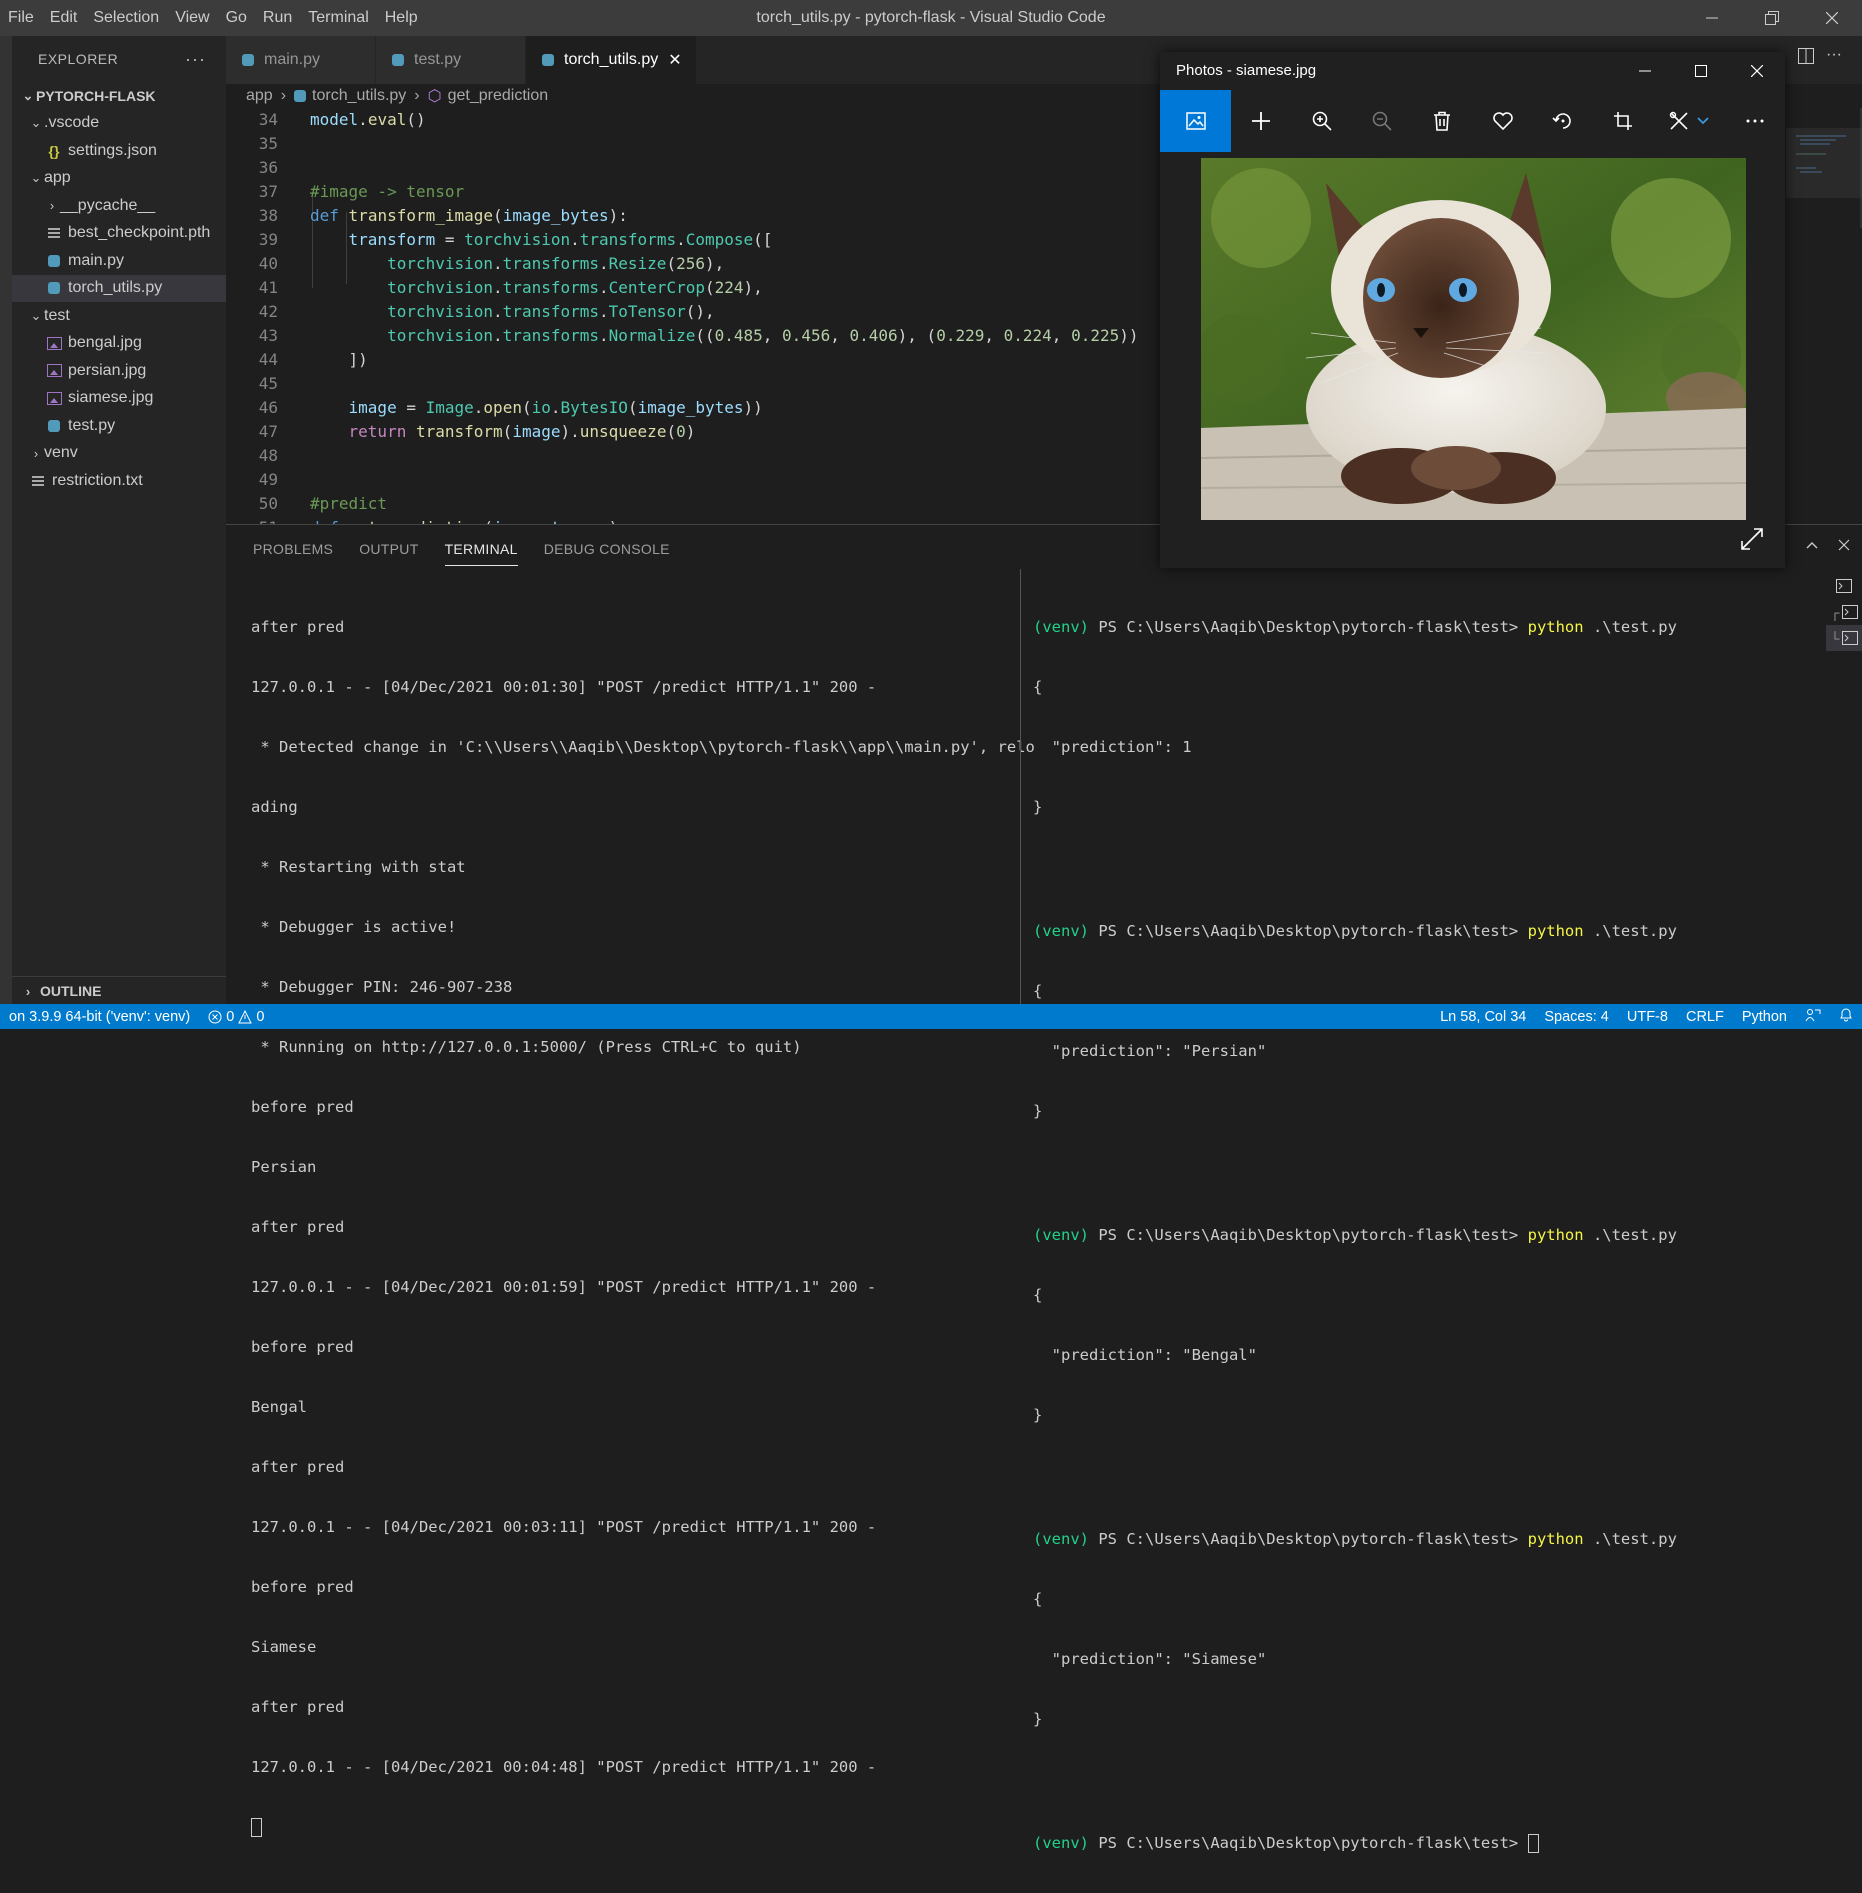  I want to click on tree-item-settings-json: {} settings.json, so click(119, 151).